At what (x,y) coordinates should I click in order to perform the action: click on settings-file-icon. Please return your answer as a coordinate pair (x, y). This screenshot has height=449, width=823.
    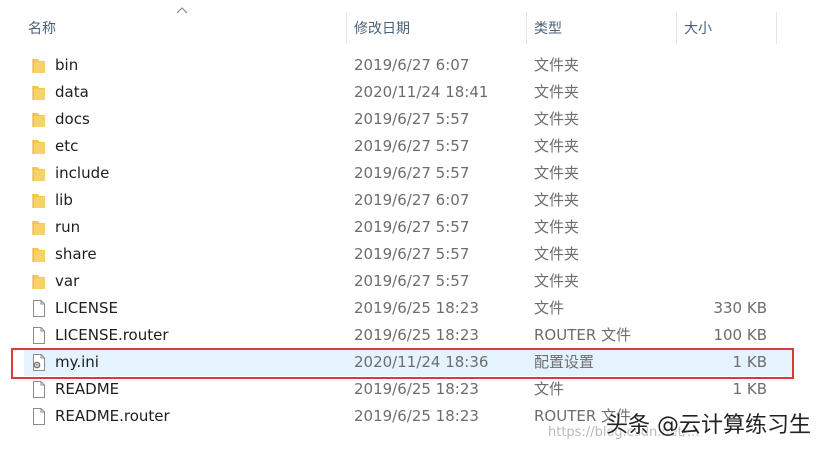
    Looking at the image, I should click on (39, 362).